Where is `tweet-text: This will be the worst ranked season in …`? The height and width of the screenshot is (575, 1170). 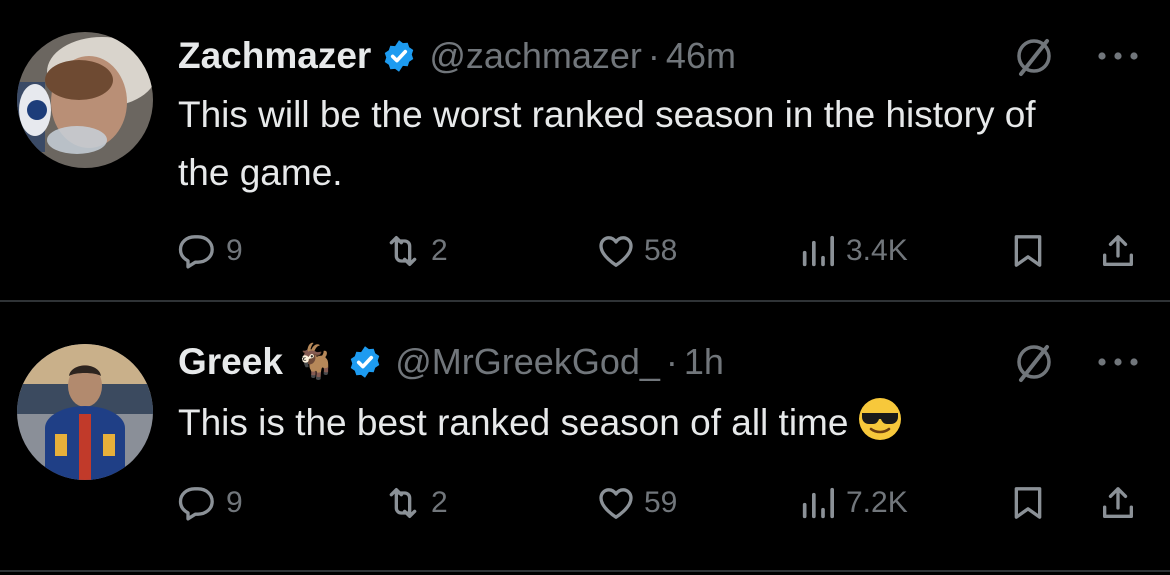
tweet-text: This will be the worst ranked season in … is located at coordinates (607, 143).